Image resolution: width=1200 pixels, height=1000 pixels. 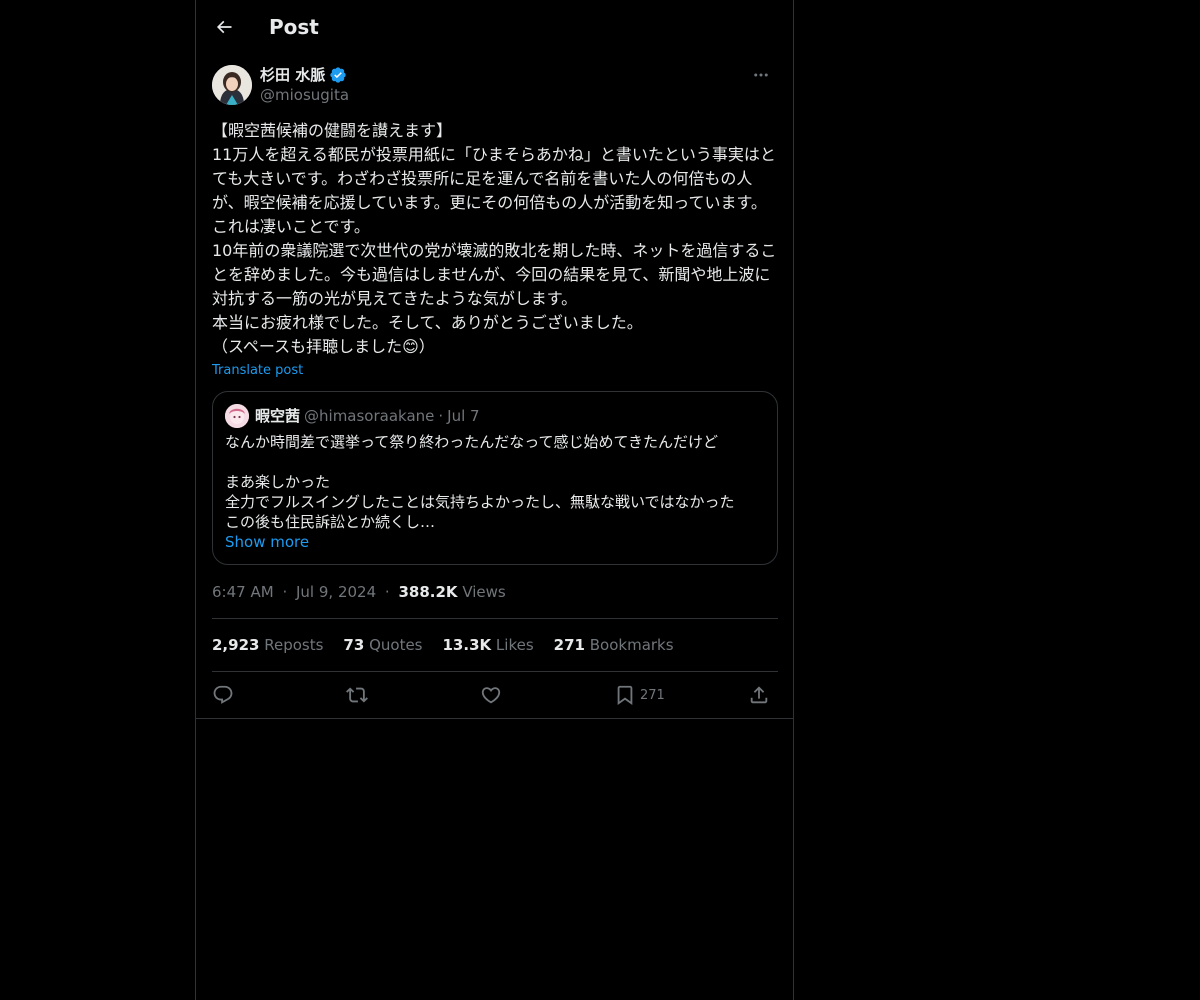 I want to click on share-button, so click(x=759, y=695).